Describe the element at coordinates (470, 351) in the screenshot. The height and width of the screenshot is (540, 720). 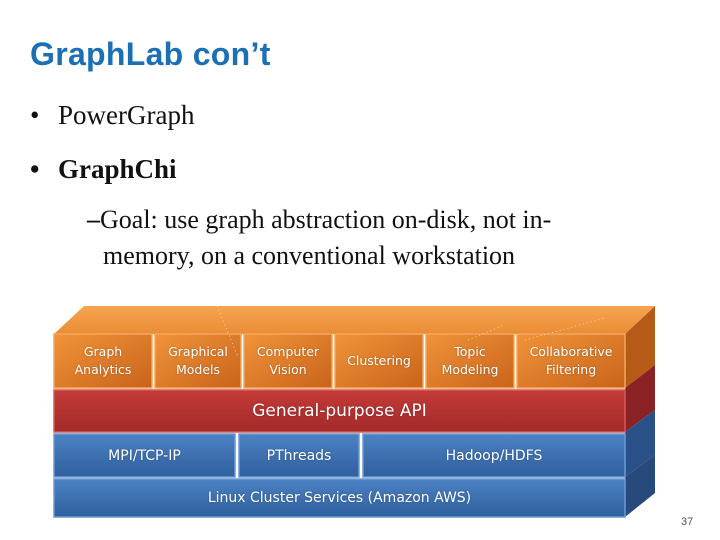
I see `label-line: Topic` at that location.